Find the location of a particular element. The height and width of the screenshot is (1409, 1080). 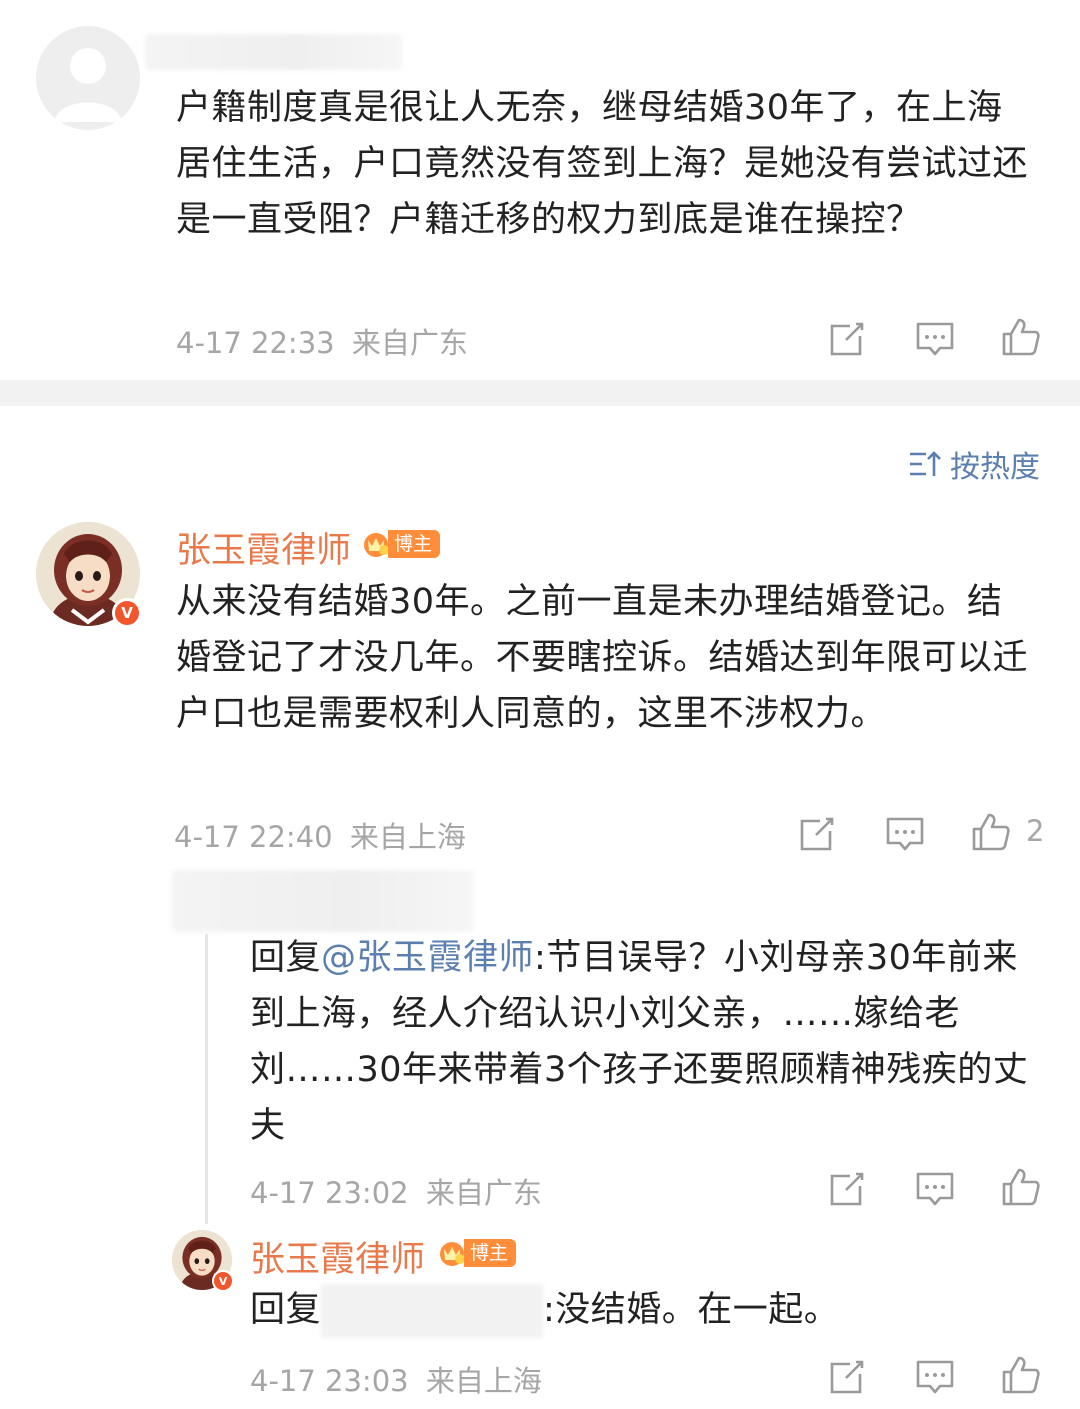

comment1-meta: 4-17 22:33 来自广东 is located at coordinates (322, 341).